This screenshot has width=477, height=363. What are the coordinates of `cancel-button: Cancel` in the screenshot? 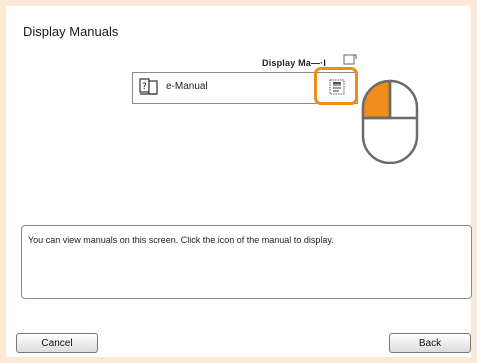 It's located at (57, 343).